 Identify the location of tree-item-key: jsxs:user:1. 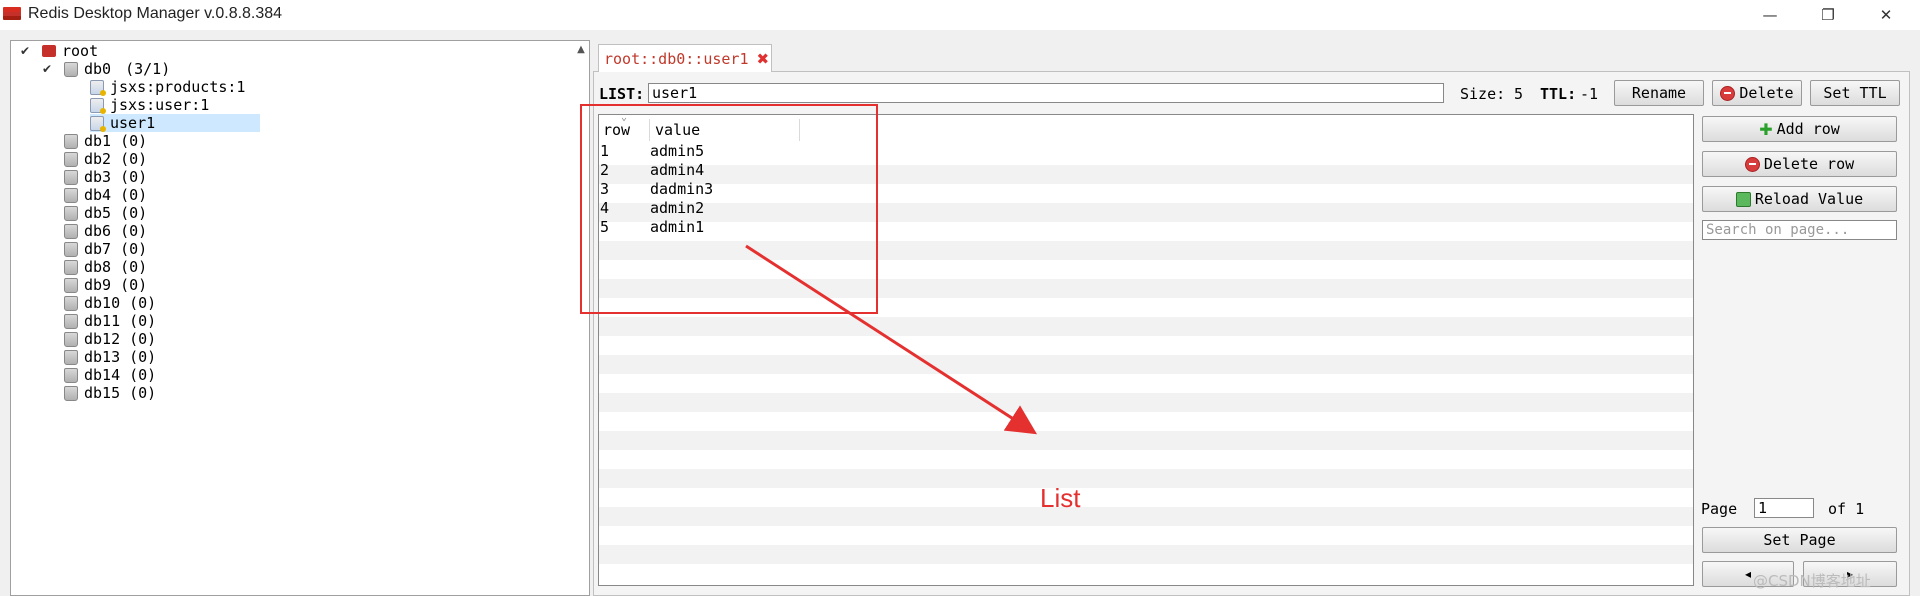
(149, 105).